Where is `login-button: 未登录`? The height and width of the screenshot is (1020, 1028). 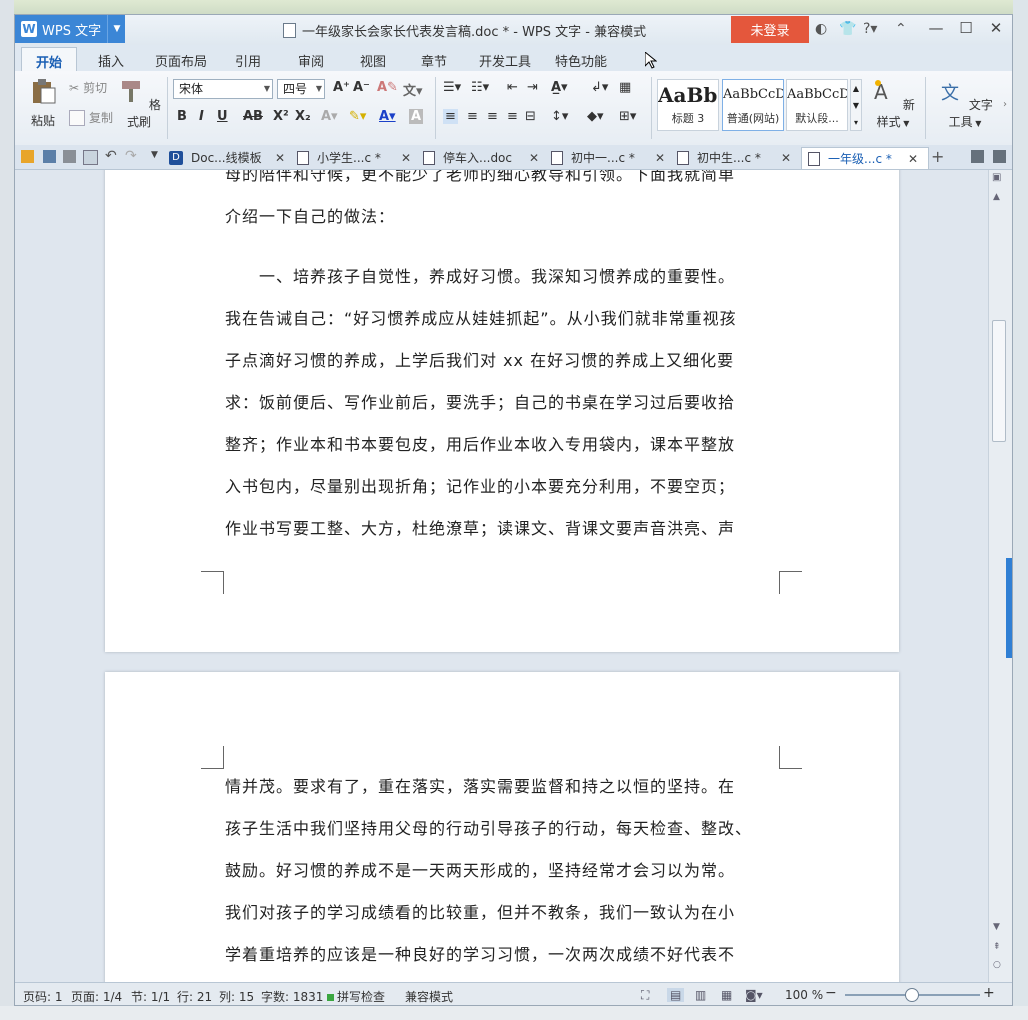 login-button: 未登录 is located at coordinates (770, 29).